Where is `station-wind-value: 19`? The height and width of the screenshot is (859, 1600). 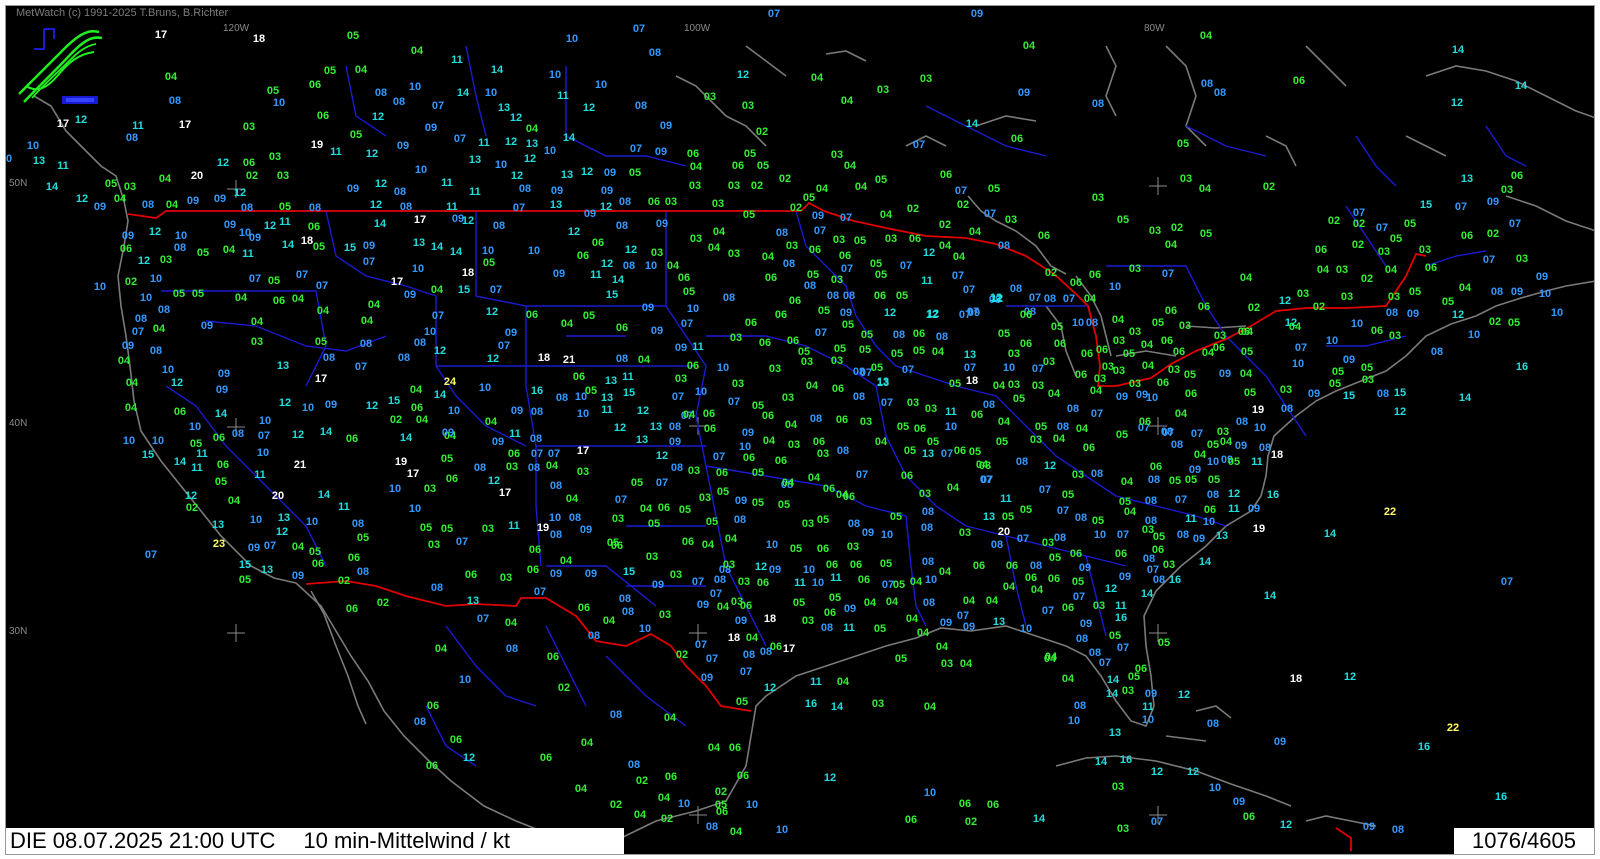
station-wind-value: 19 is located at coordinates (401, 462).